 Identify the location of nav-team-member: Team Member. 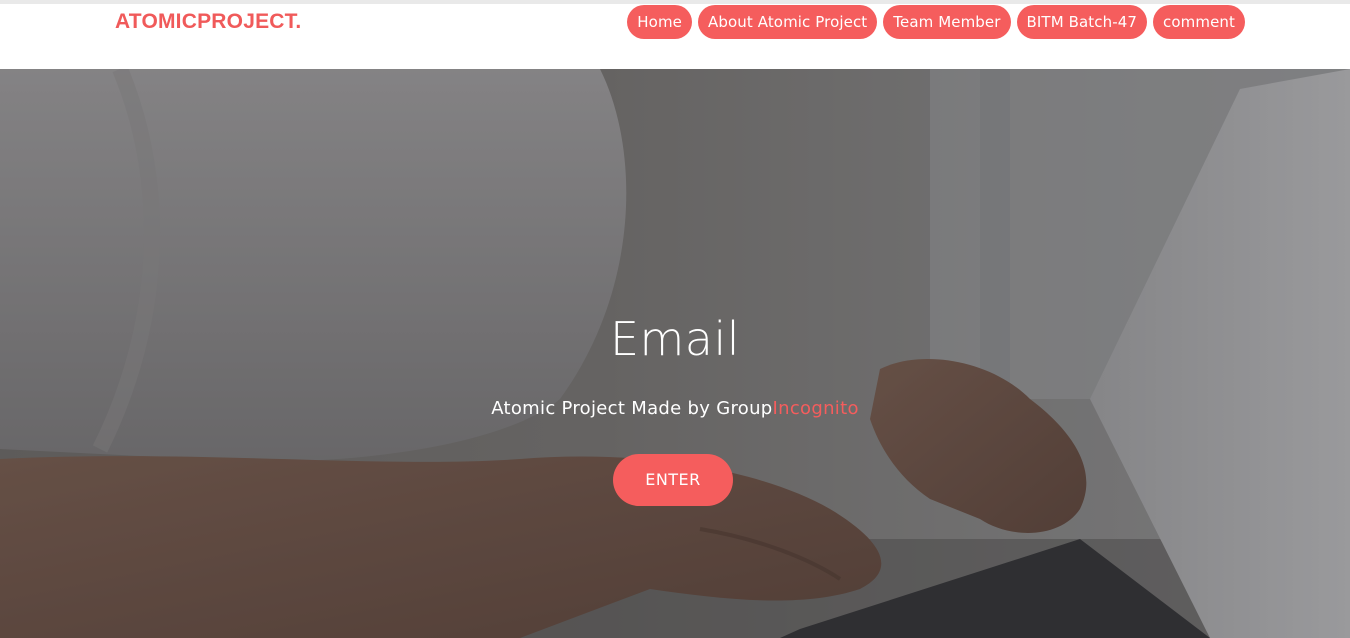
(947, 22).